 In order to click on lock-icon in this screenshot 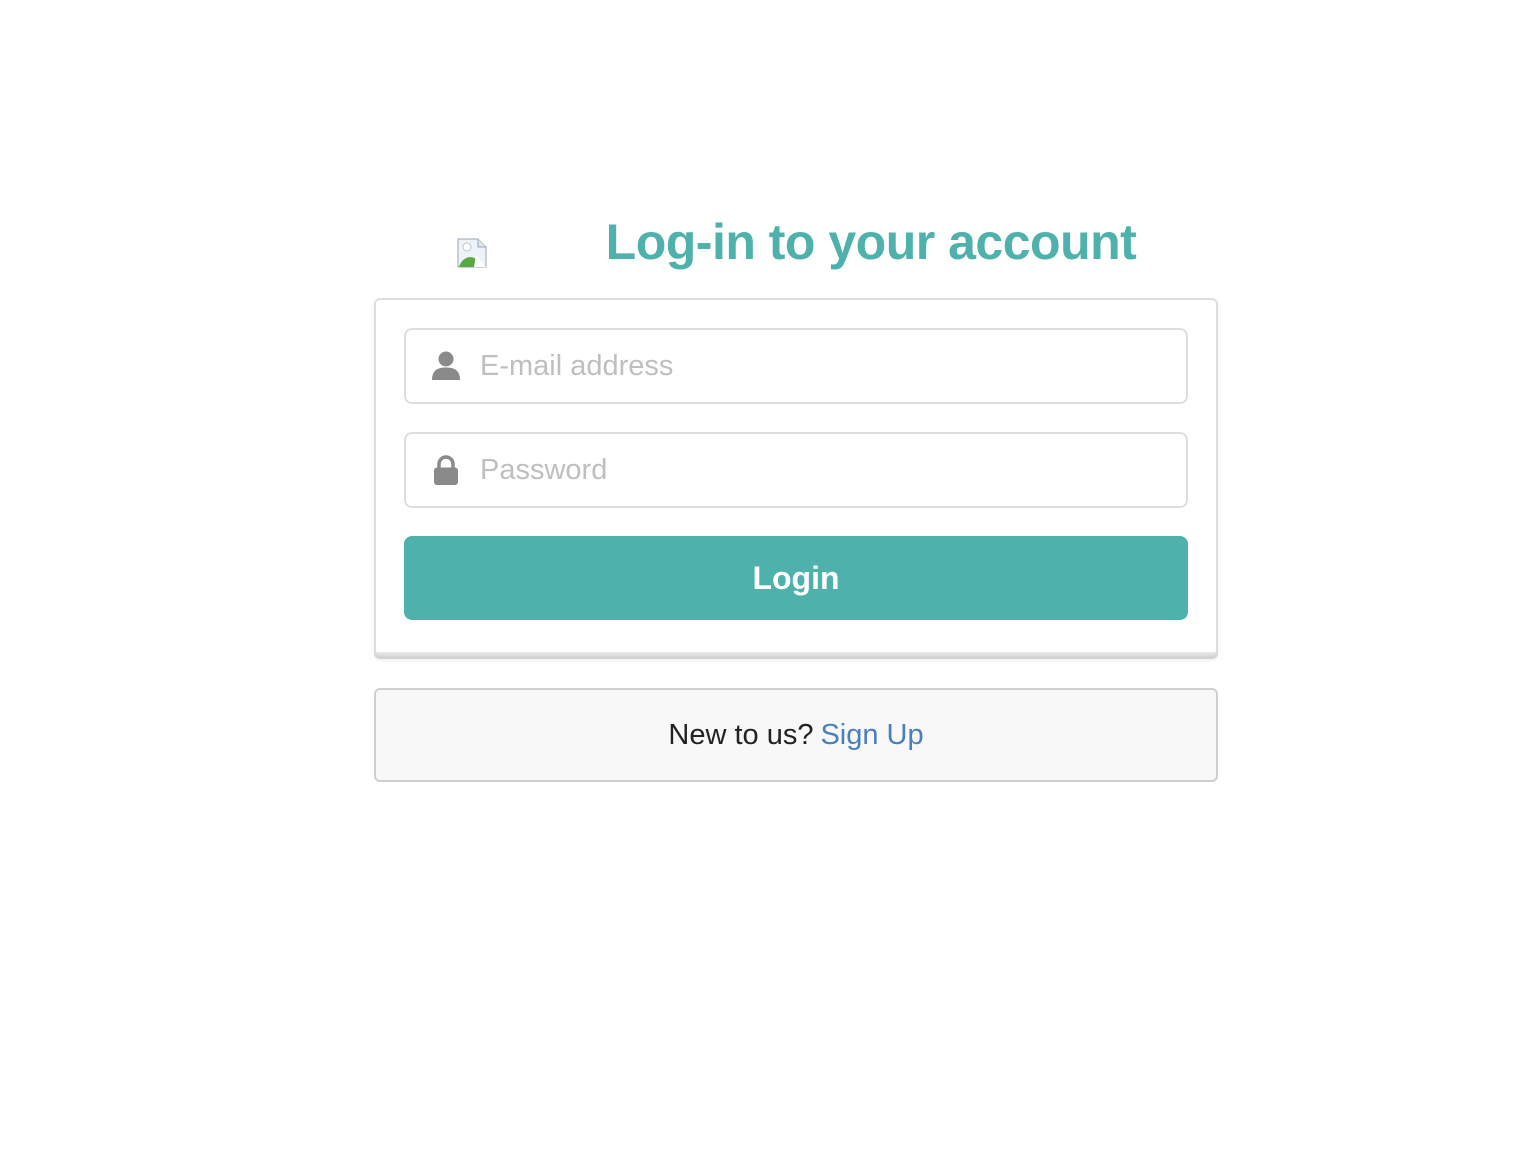, I will do `click(446, 470)`.